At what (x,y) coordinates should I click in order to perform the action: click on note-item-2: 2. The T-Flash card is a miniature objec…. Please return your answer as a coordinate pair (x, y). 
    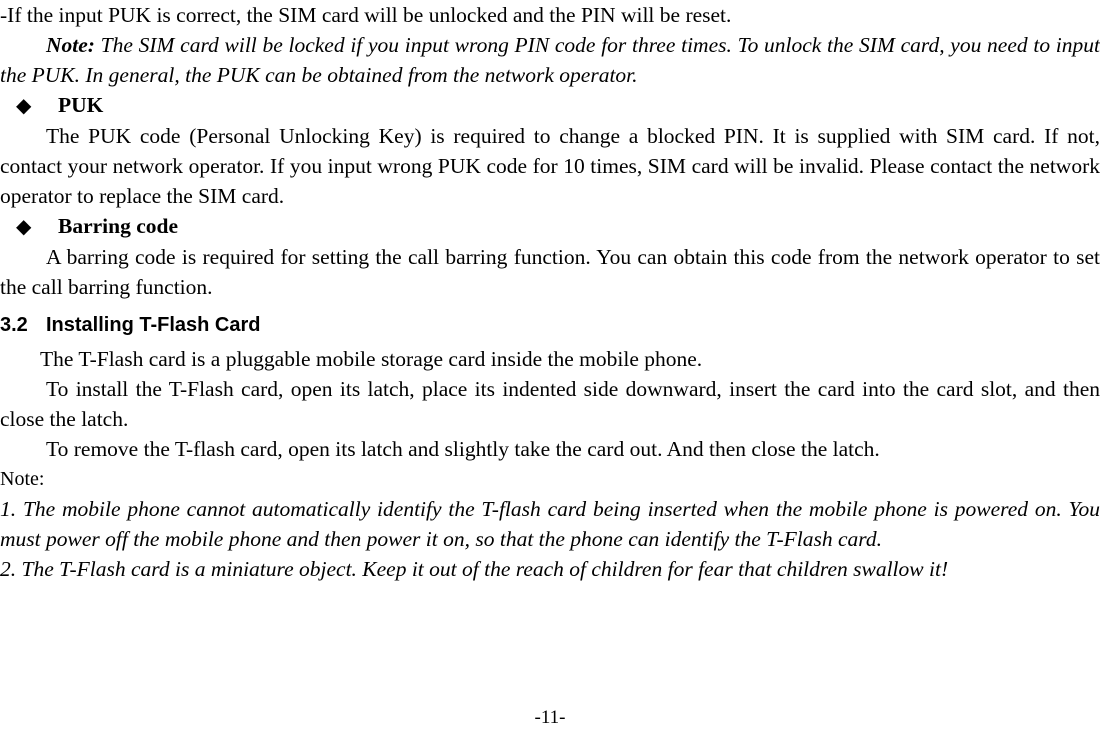
    Looking at the image, I should click on (474, 569).